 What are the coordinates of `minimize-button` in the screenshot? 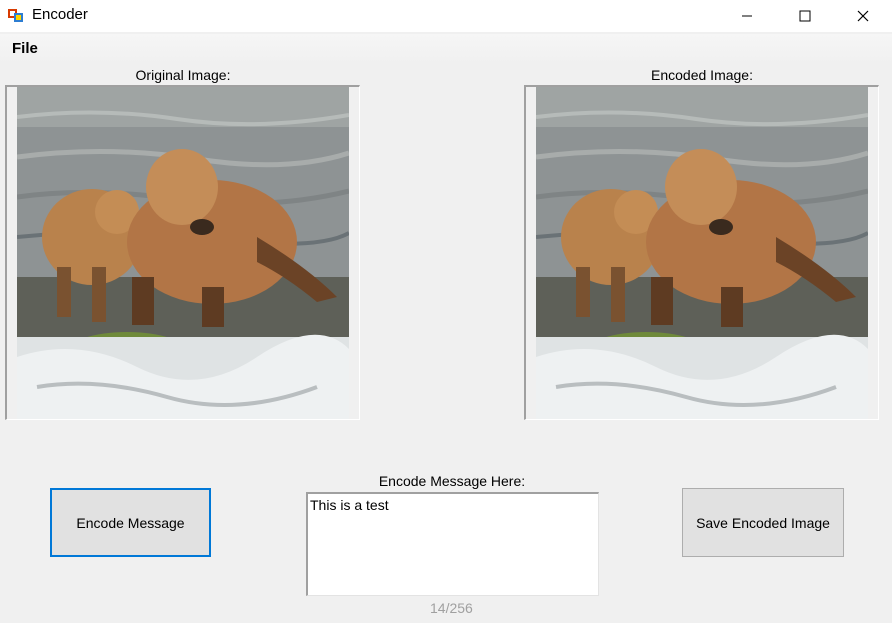 It's located at (747, 16).